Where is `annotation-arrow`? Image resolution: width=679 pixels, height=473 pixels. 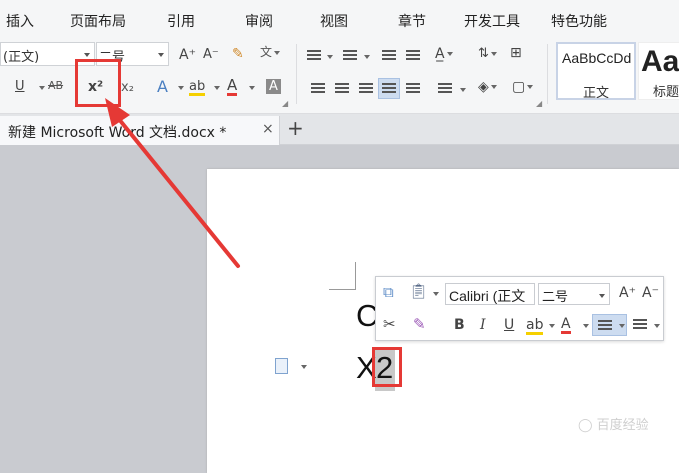 annotation-arrow is located at coordinates (172, 183).